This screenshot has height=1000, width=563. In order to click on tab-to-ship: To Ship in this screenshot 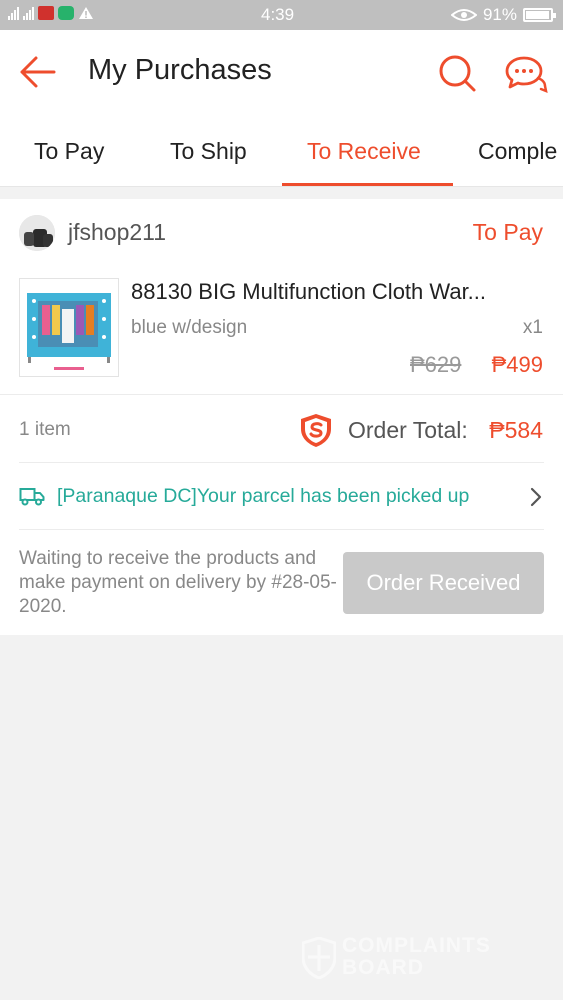, I will do `click(208, 151)`.